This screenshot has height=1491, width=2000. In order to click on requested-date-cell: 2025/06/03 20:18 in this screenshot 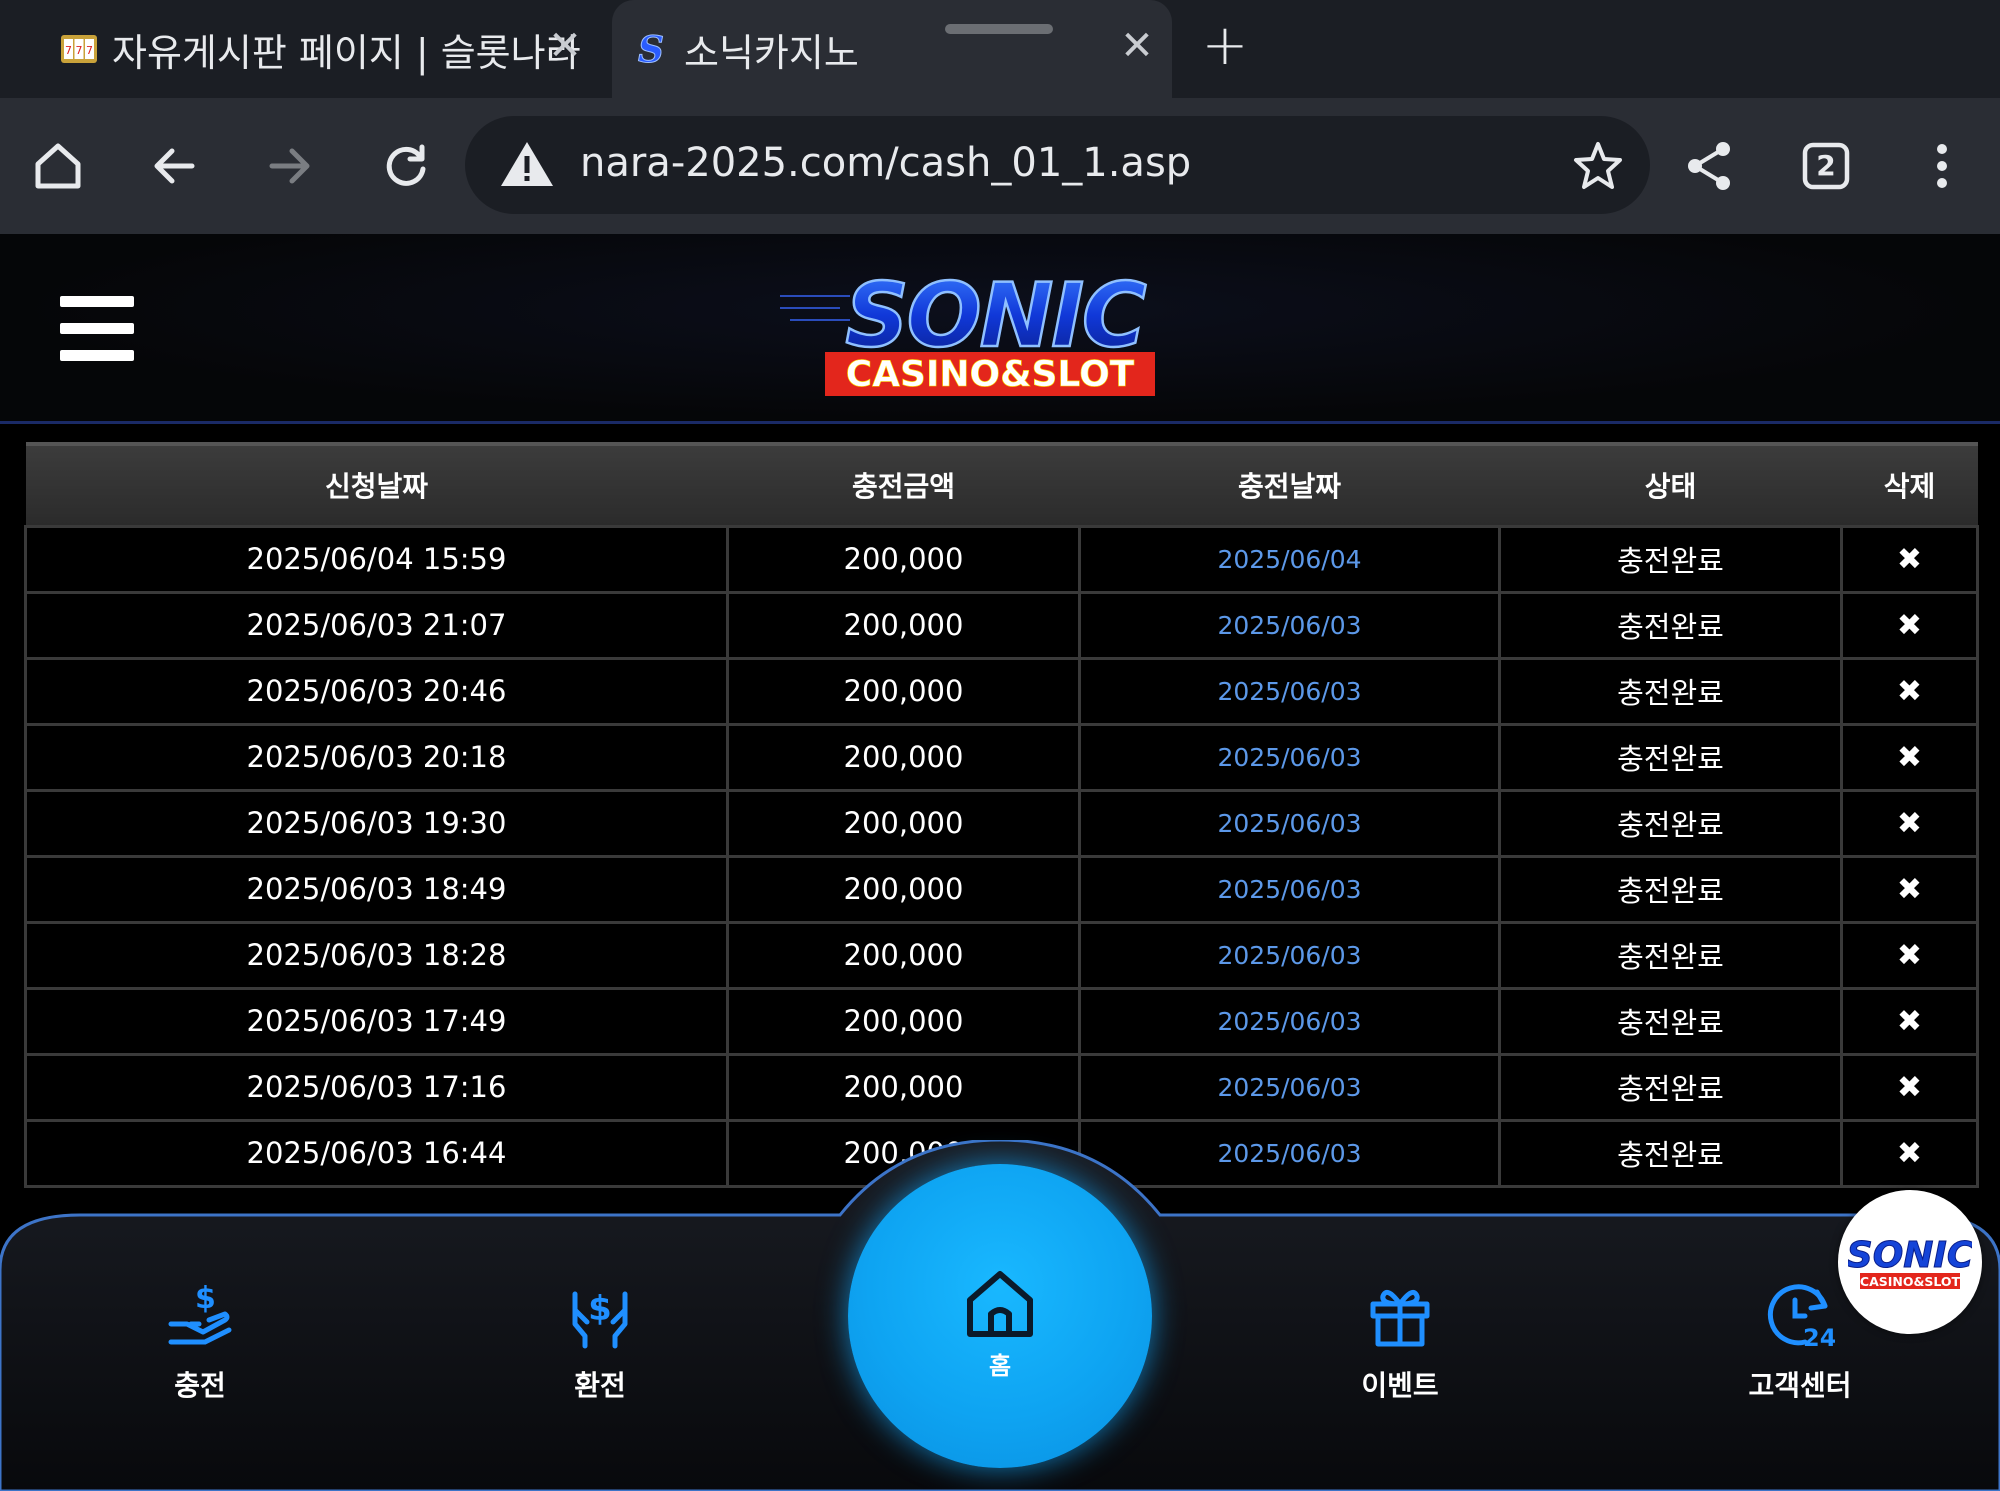, I will do `click(376, 757)`.